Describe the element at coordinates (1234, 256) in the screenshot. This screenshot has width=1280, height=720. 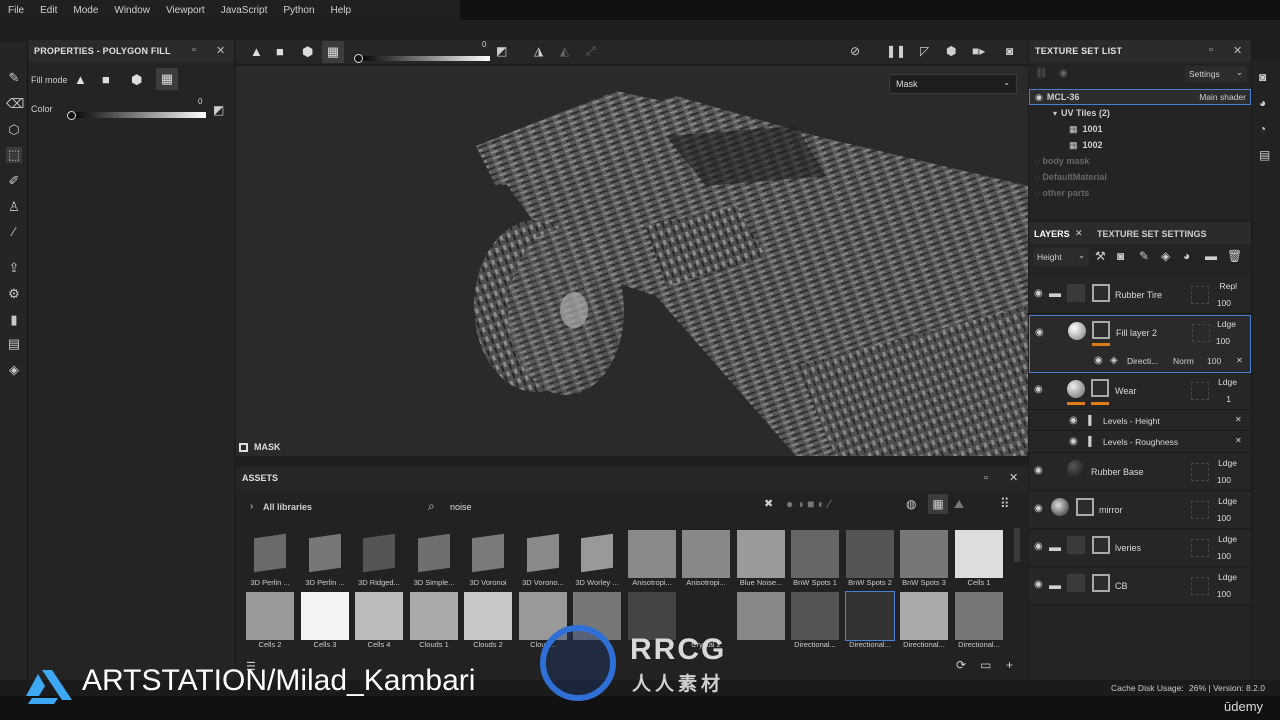
I see `delete-icon: 🗑` at that location.